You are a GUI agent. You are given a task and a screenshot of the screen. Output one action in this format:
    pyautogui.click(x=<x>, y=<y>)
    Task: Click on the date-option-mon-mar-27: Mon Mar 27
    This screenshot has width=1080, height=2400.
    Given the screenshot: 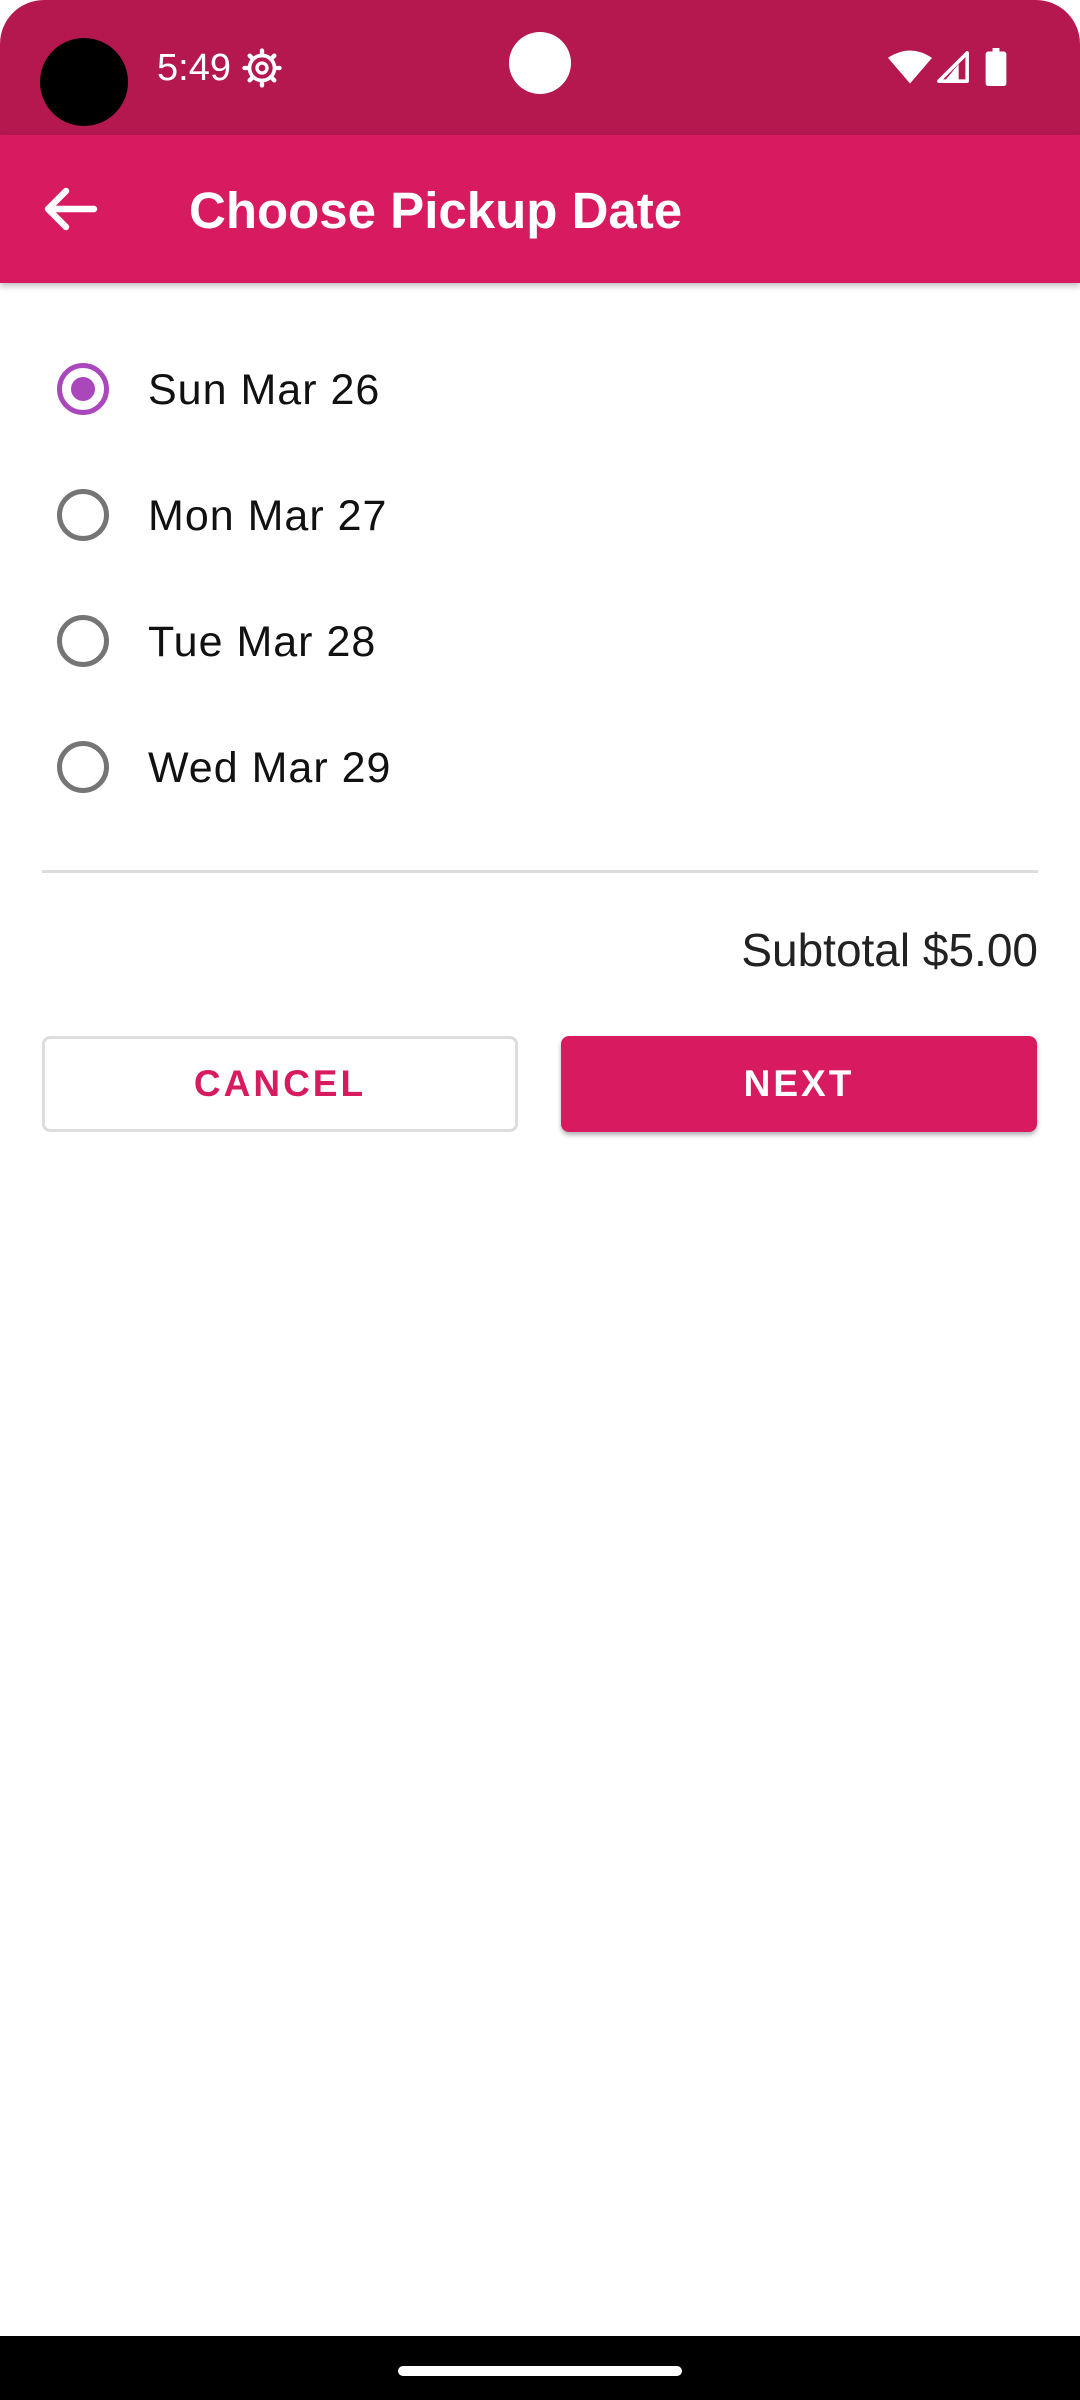 What is the action you would take?
    pyautogui.click(x=540, y=515)
    